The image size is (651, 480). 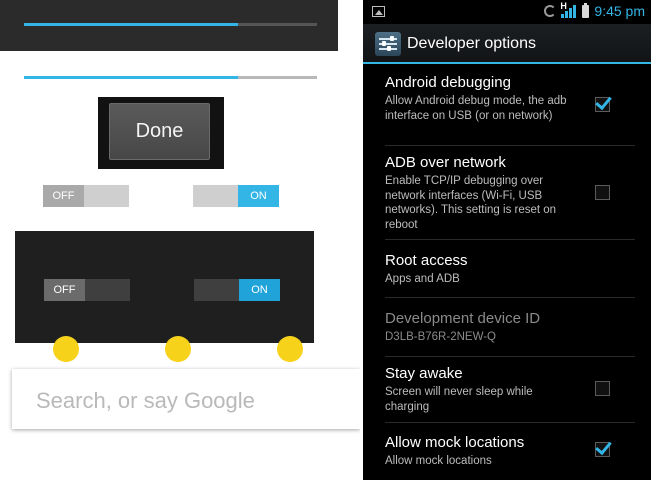 I want to click on dark-slider-container, so click(x=169, y=25).